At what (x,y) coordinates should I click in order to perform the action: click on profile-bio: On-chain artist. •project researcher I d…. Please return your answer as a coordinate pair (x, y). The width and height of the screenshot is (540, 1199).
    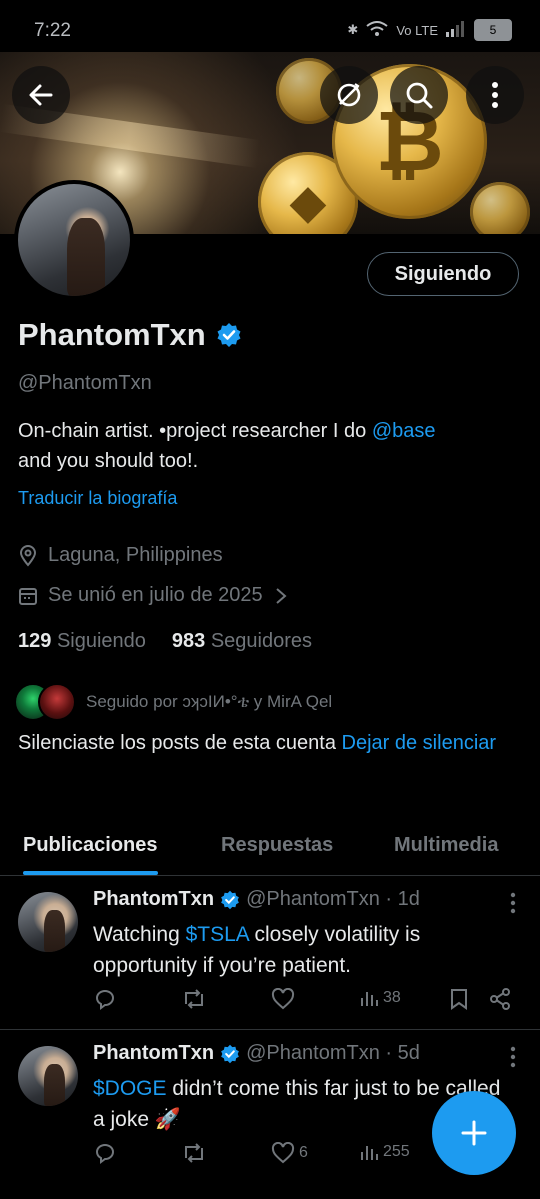
    Looking at the image, I should click on (268, 446).